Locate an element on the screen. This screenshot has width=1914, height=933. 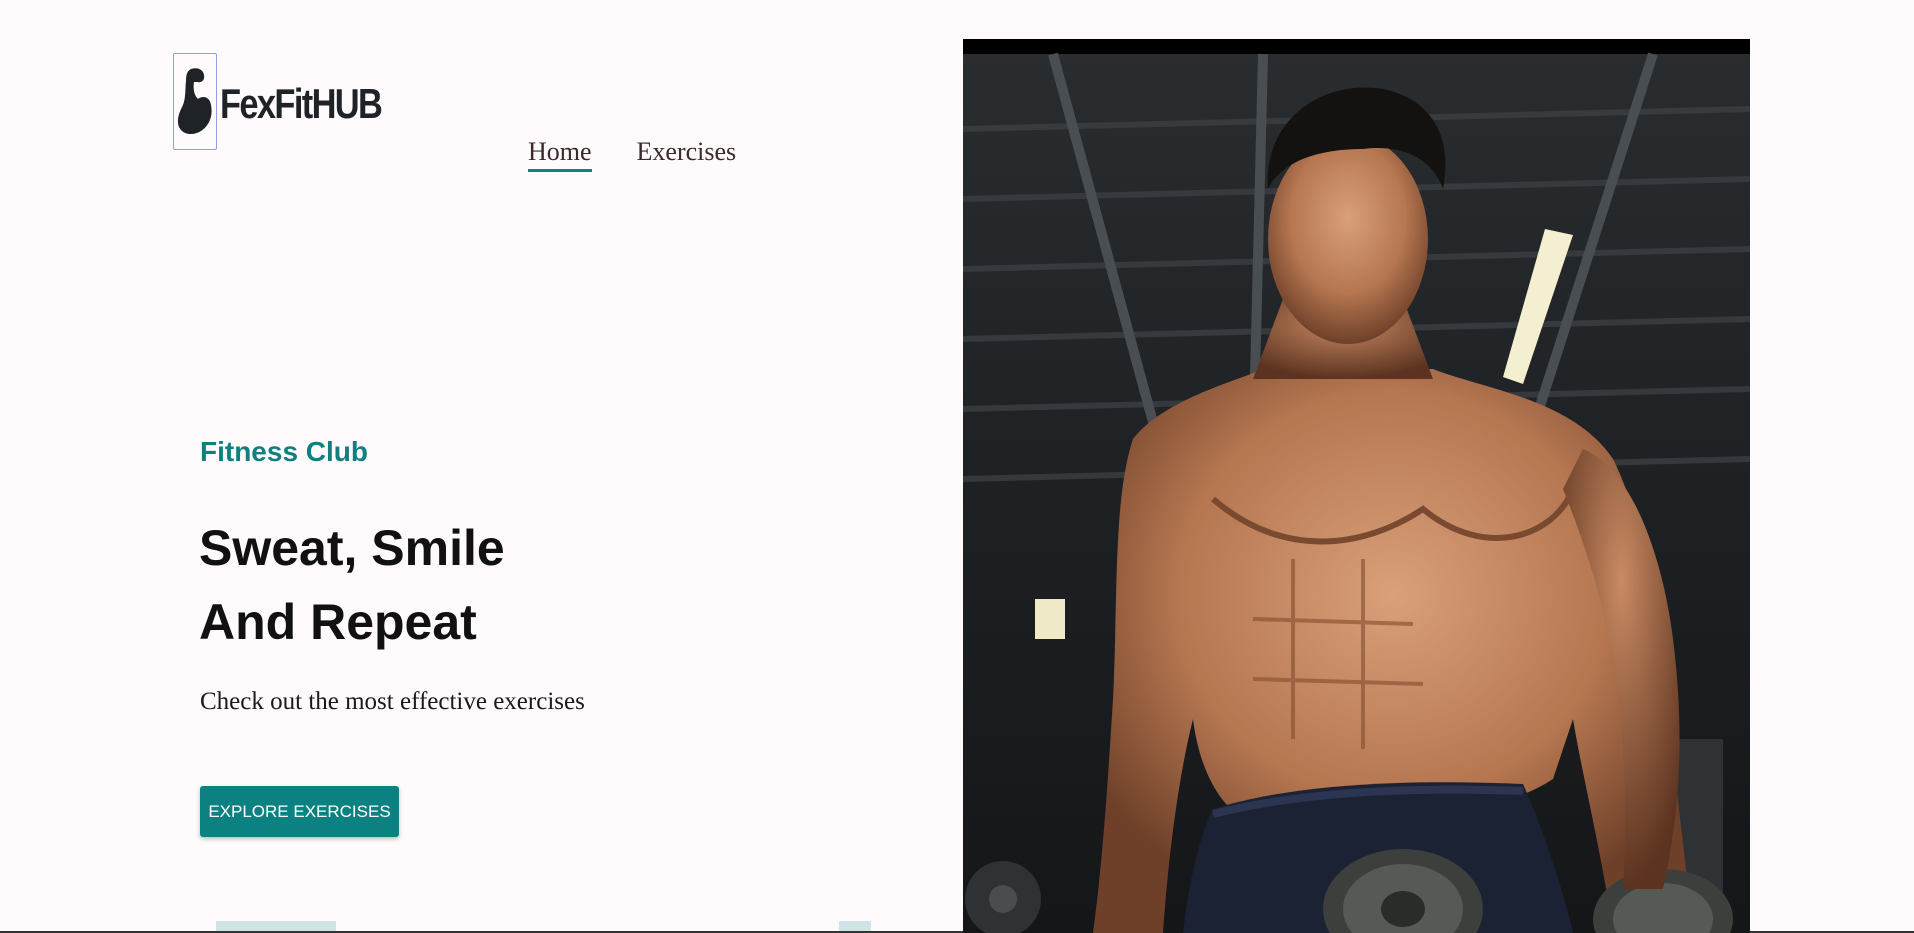
hero-title: Sweat, Smile And Repeat is located at coordinates (352, 585).